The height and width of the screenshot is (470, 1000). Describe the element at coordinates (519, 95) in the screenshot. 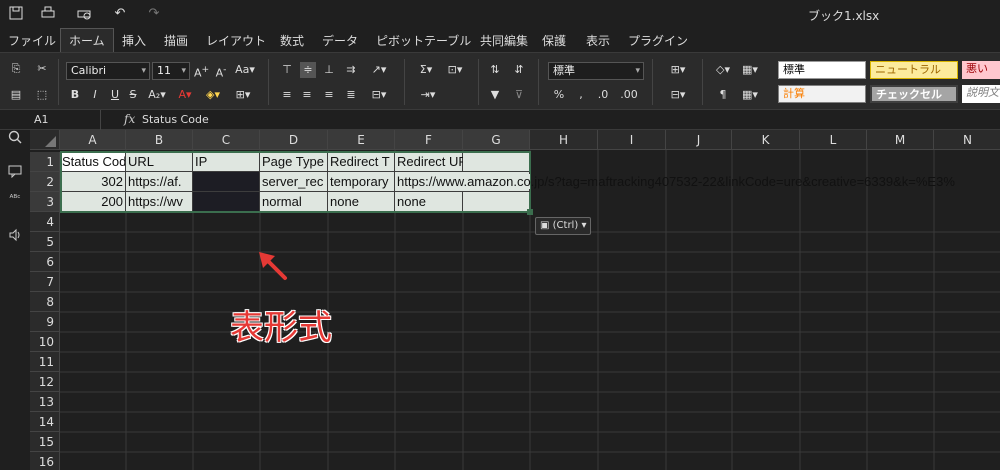

I see `clear-filter-icon: ⊽` at that location.